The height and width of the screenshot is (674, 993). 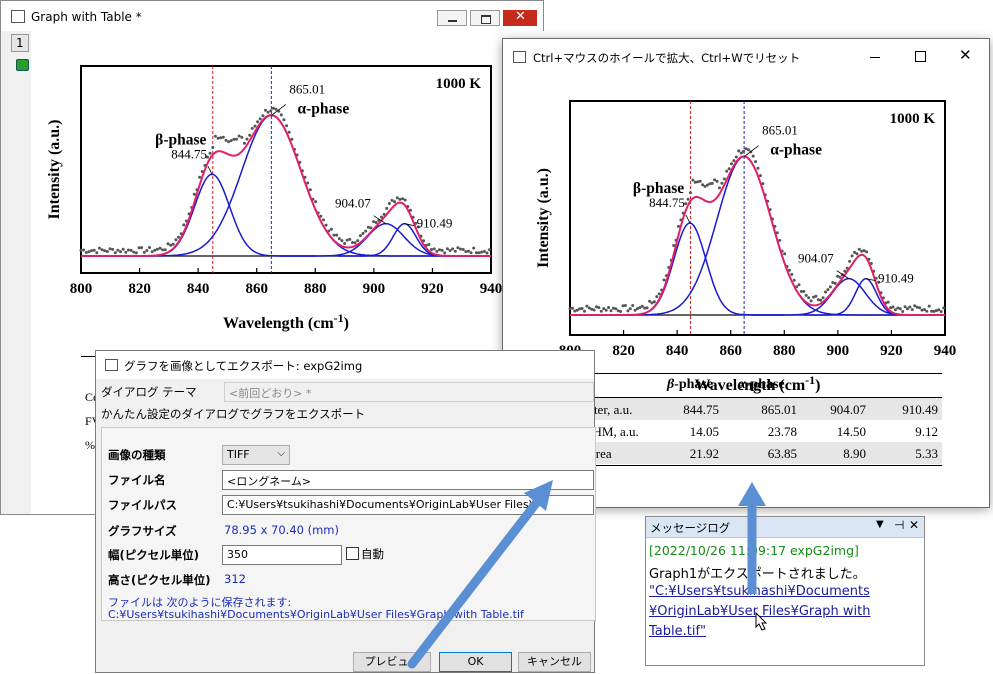 What do you see at coordinates (752, 538) in the screenshot?
I see `arrow-from-log` at bounding box center [752, 538].